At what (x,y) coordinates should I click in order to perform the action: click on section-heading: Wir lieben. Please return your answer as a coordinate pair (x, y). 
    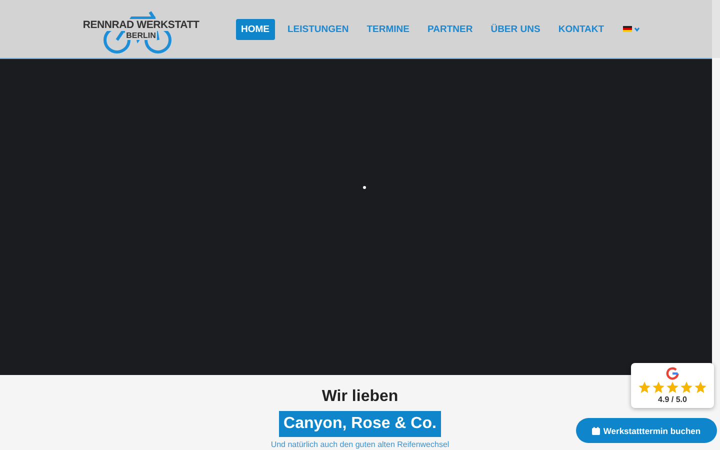
    Looking at the image, I should click on (360, 397).